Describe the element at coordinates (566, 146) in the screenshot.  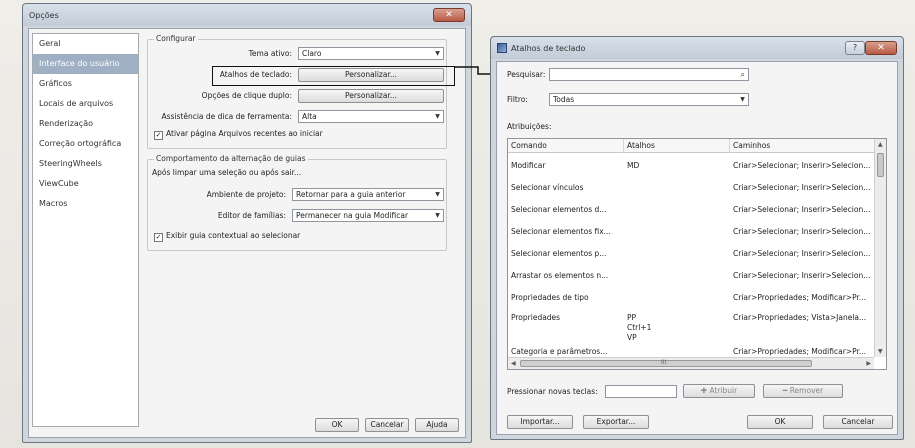
I see `column-header-comando: Comando` at that location.